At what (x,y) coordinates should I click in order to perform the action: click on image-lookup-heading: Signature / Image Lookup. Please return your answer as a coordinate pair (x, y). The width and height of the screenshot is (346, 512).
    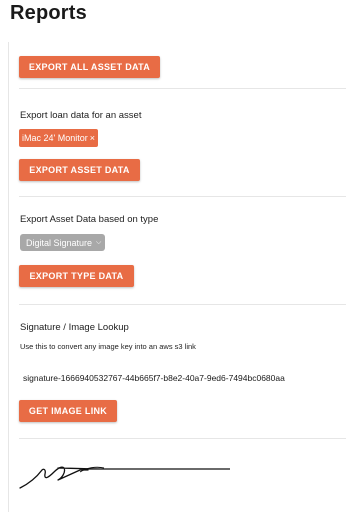
    Looking at the image, I should click on (74, 327).